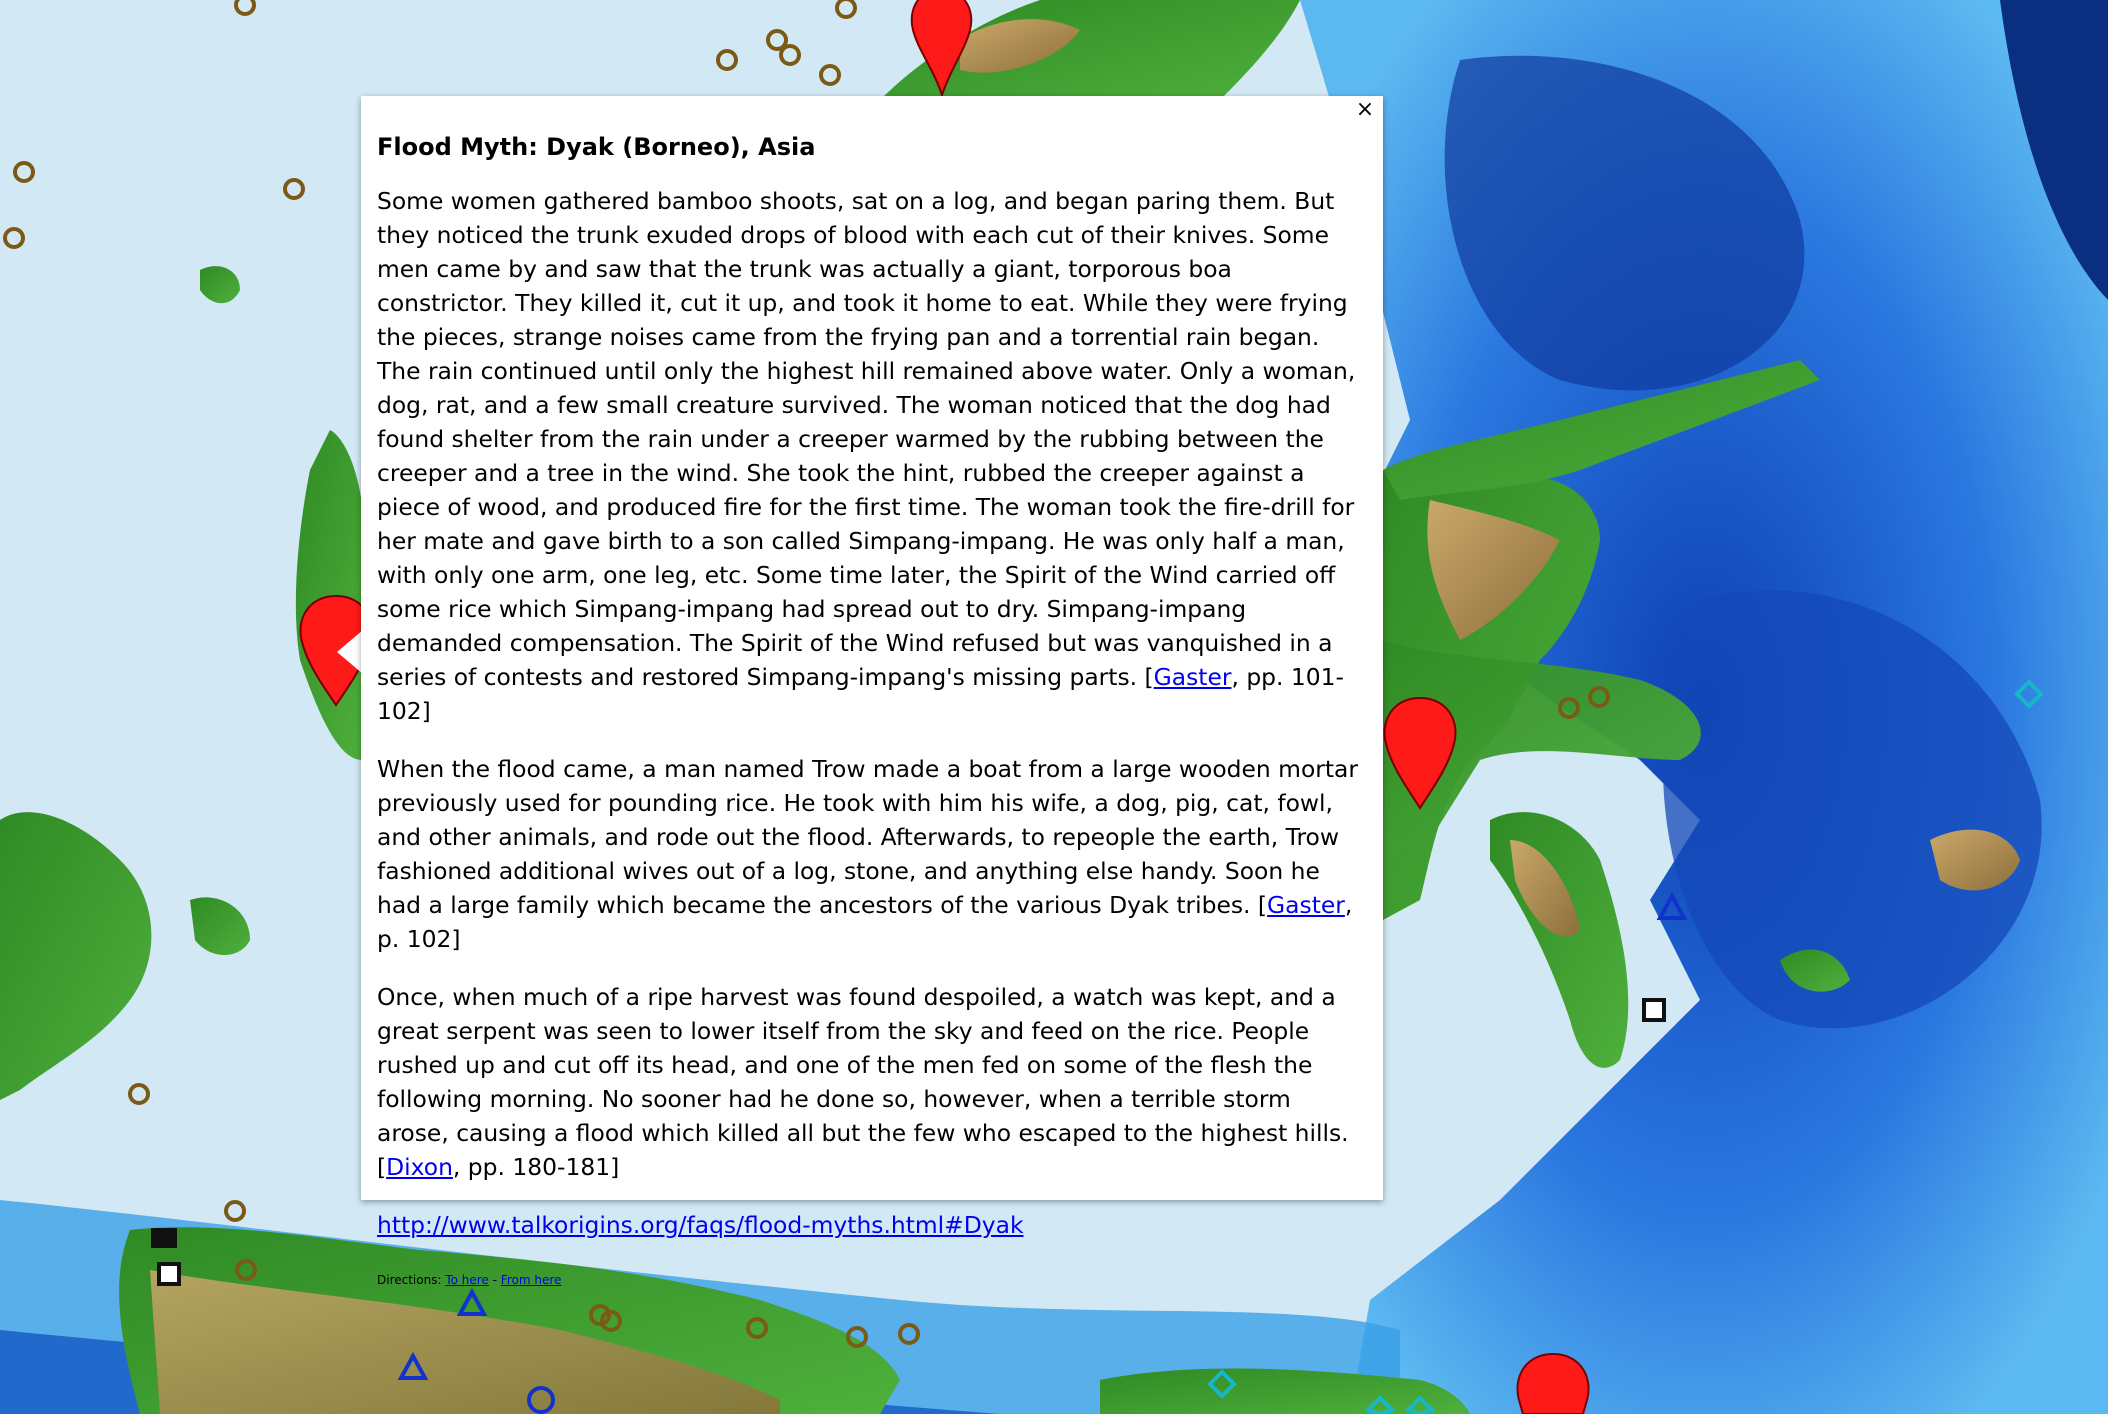 This screenshot has width=2108, height=1414. I want to click on reference-pages: , pp. 180-181], so click(536, 1167).